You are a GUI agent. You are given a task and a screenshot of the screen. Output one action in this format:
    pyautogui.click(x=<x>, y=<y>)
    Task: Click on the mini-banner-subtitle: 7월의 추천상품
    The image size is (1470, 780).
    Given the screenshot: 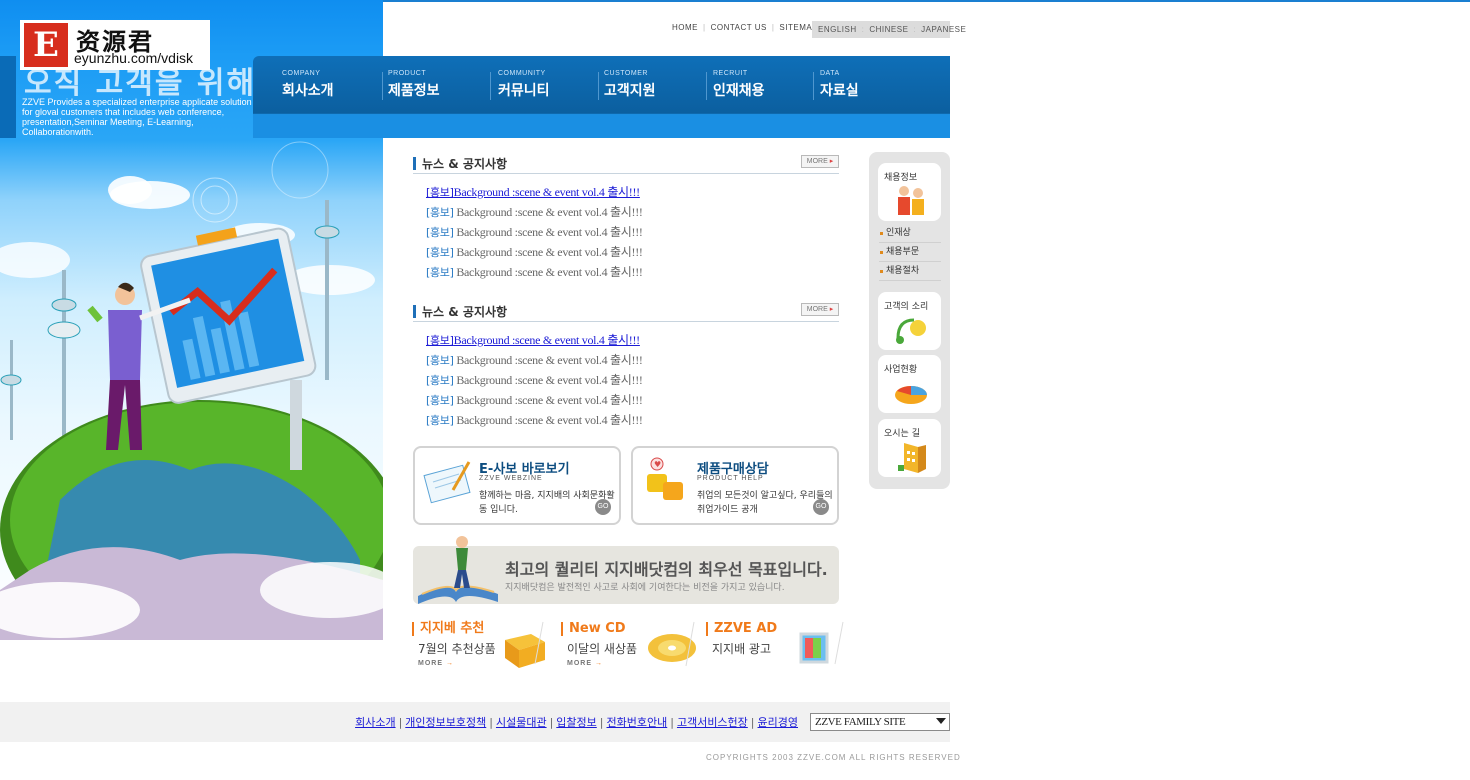 What is the action you would take?
    pyautogui.click(x=457, y=649)
    